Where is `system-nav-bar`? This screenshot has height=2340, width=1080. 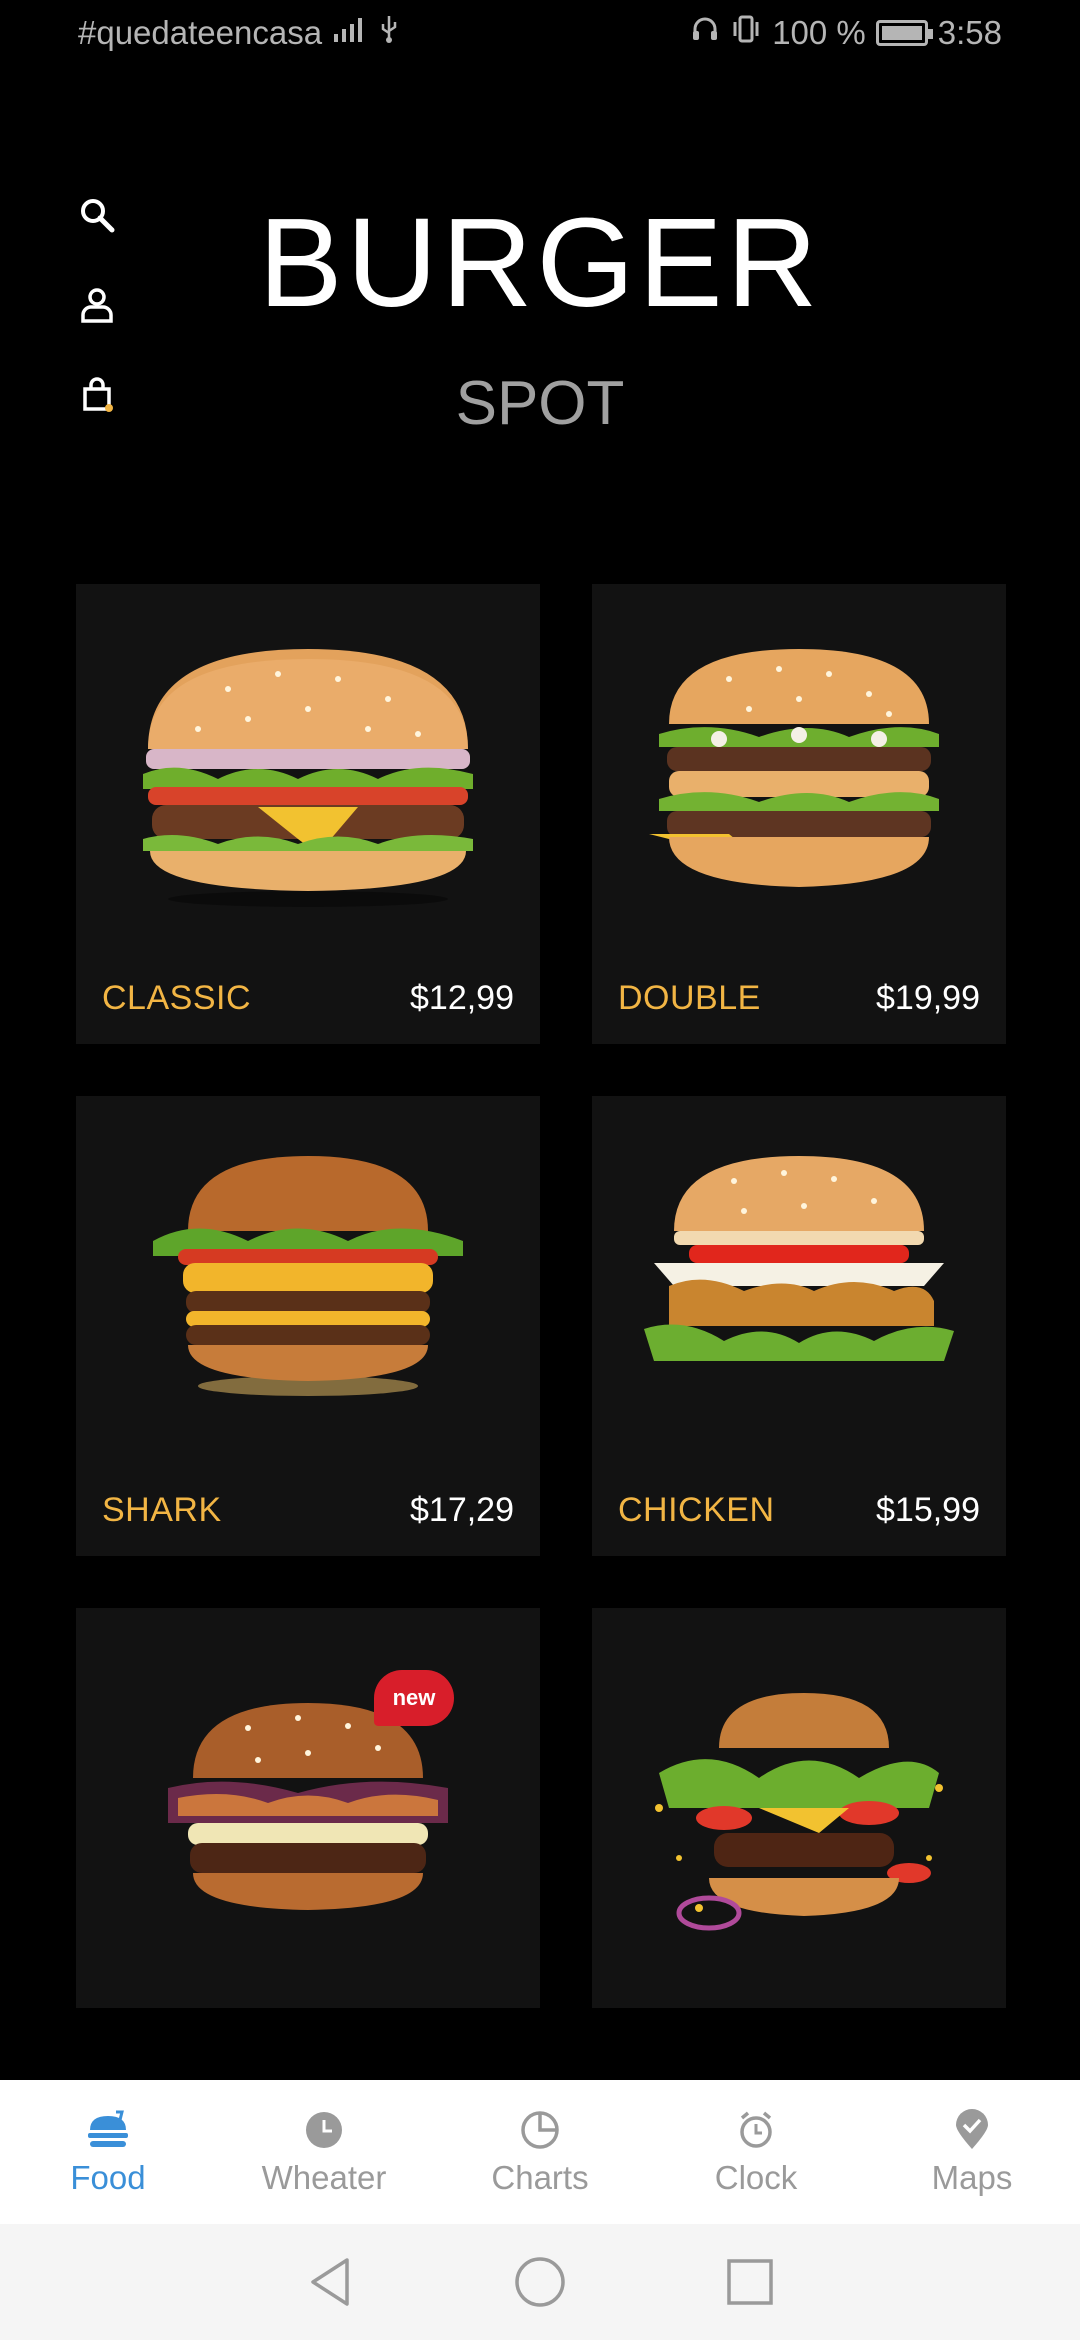
system-nav-bar is located at coordinates (540, 2282).